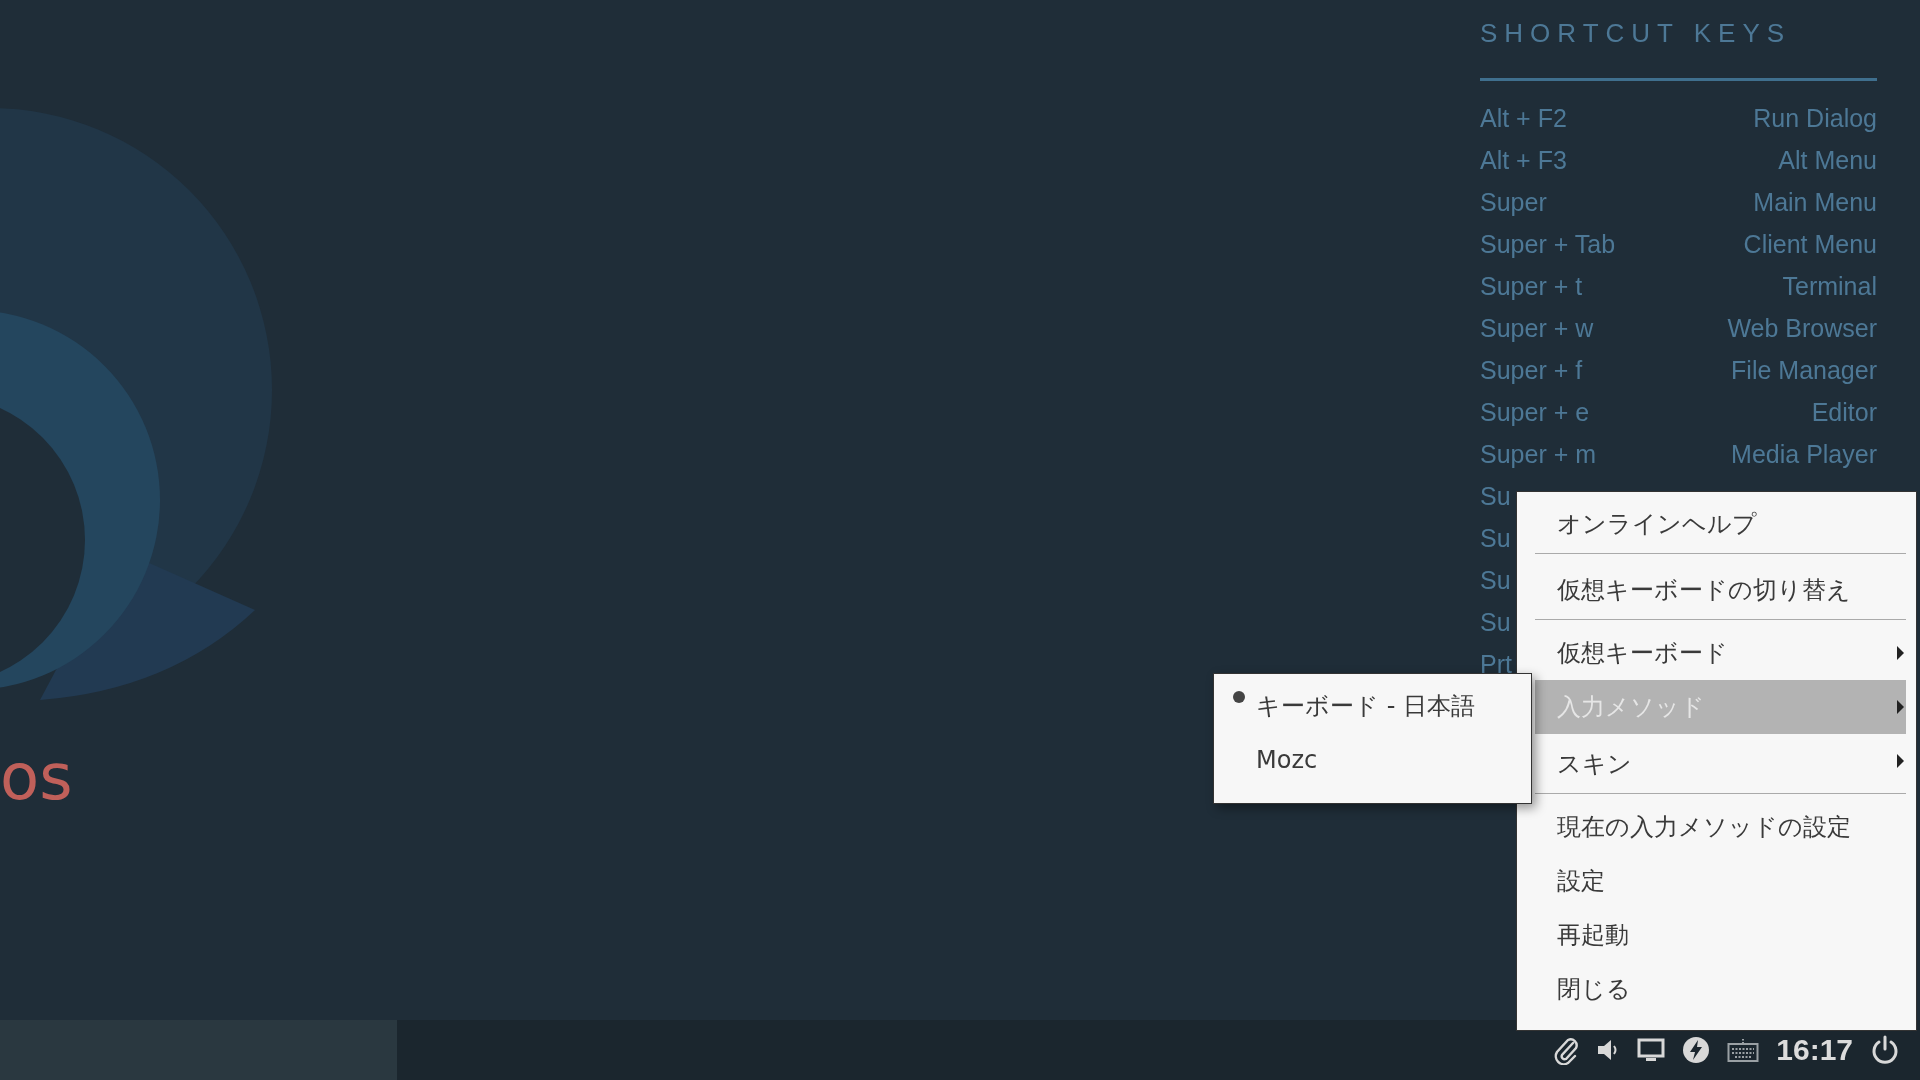  I want to click on menu-item: 閉じる, so click(1720, 989).